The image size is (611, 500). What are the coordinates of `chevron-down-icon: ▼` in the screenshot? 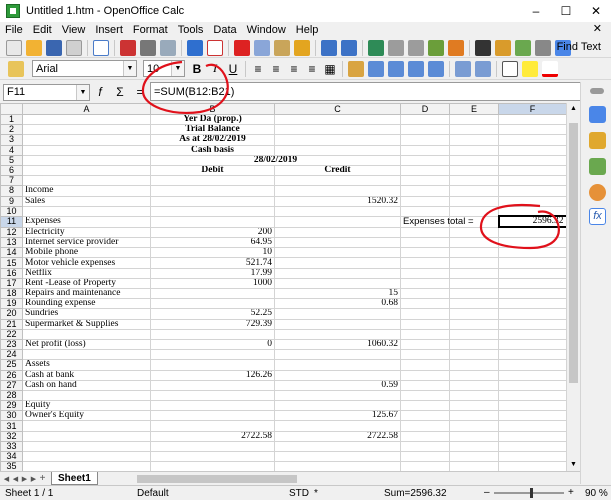 It's located at (177, 68).